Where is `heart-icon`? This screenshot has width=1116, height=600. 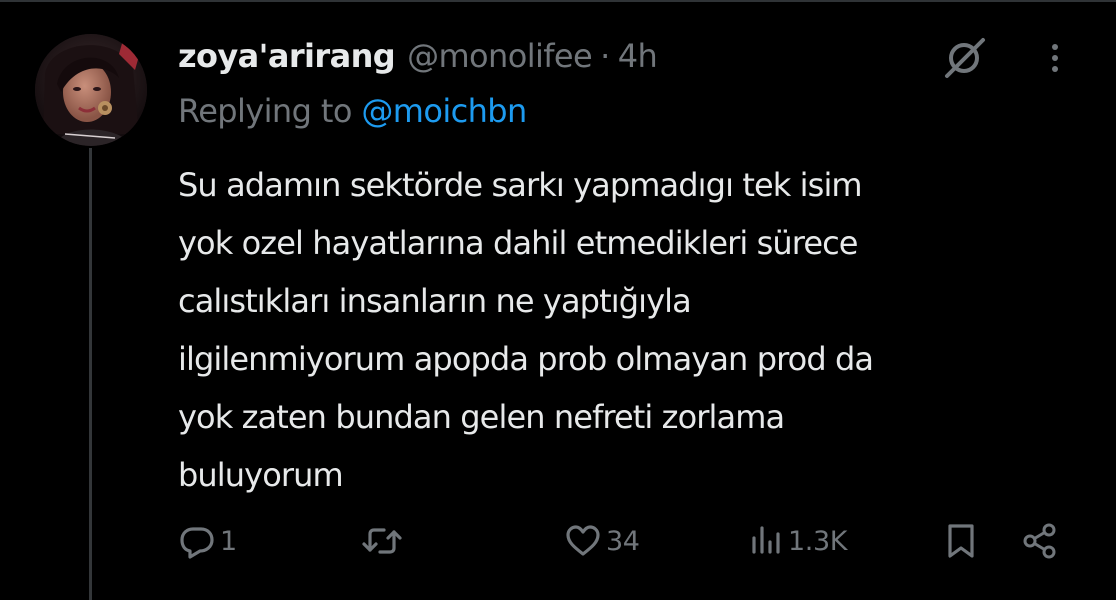
heart-icon is located at coordinates (583, 540).